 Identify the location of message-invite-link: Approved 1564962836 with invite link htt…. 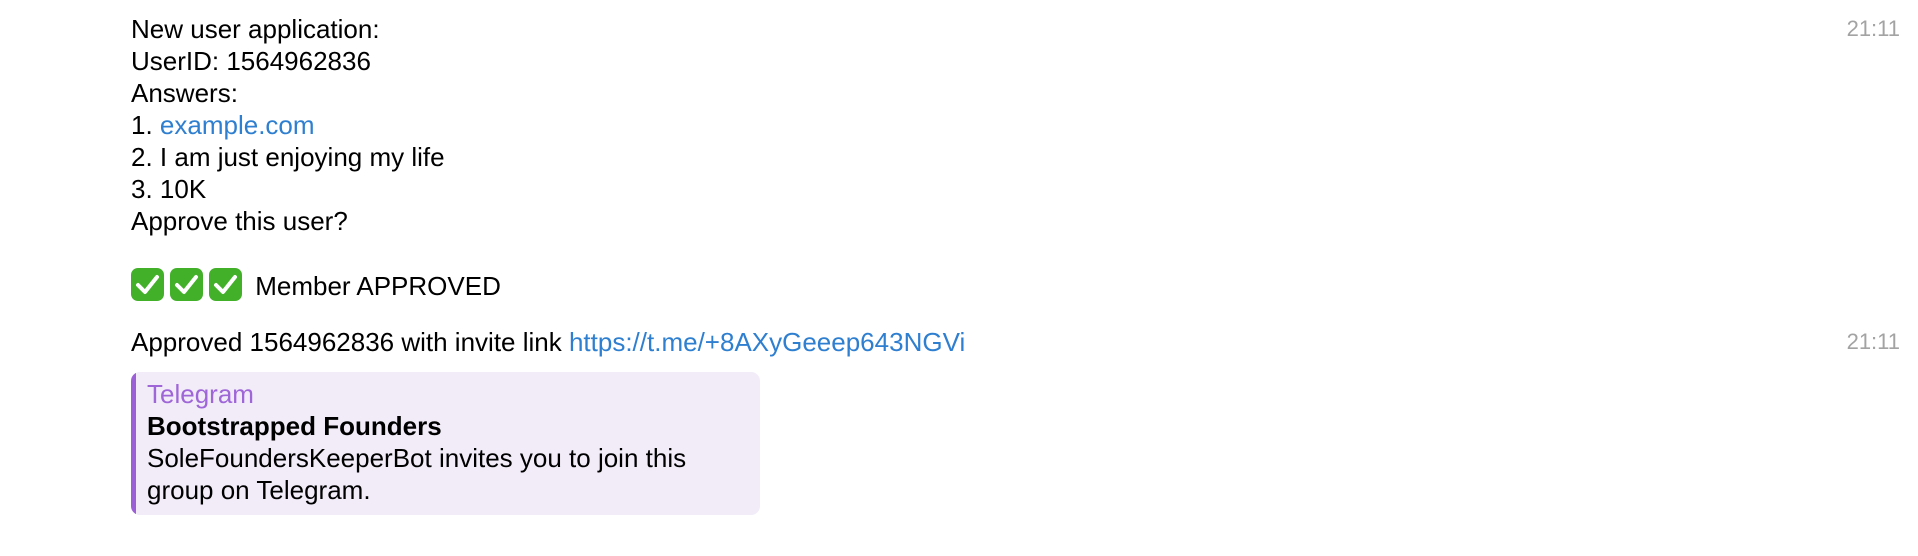
(548, 342).